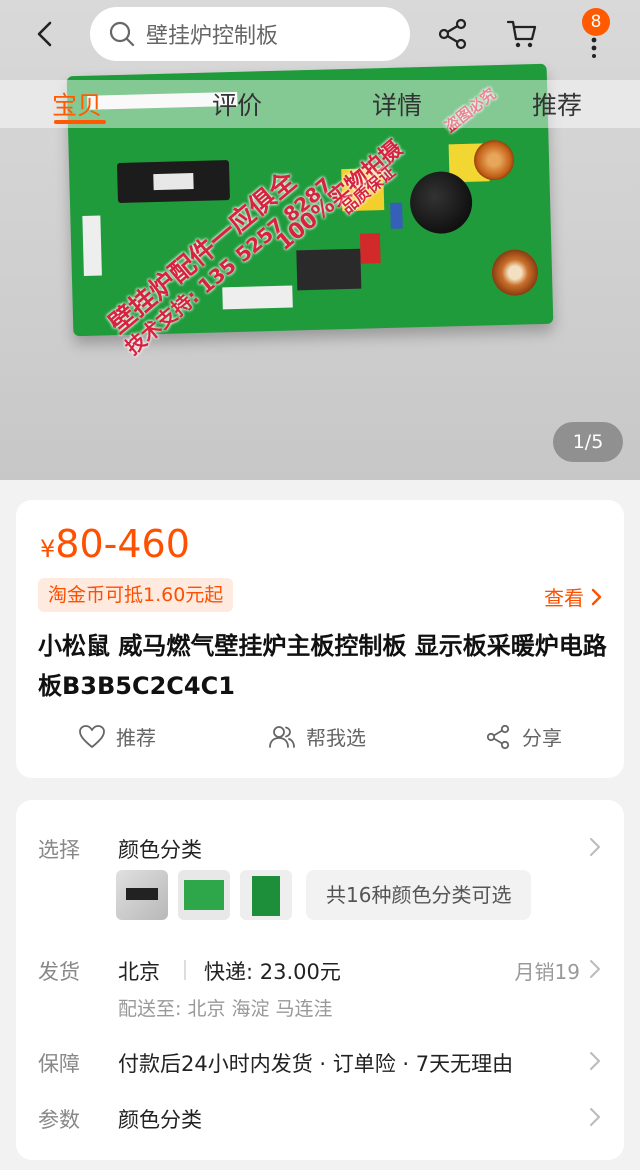  I want to click on select-row: 选择 颜色分类 共16种颜色分类可选, so click(320, 896).